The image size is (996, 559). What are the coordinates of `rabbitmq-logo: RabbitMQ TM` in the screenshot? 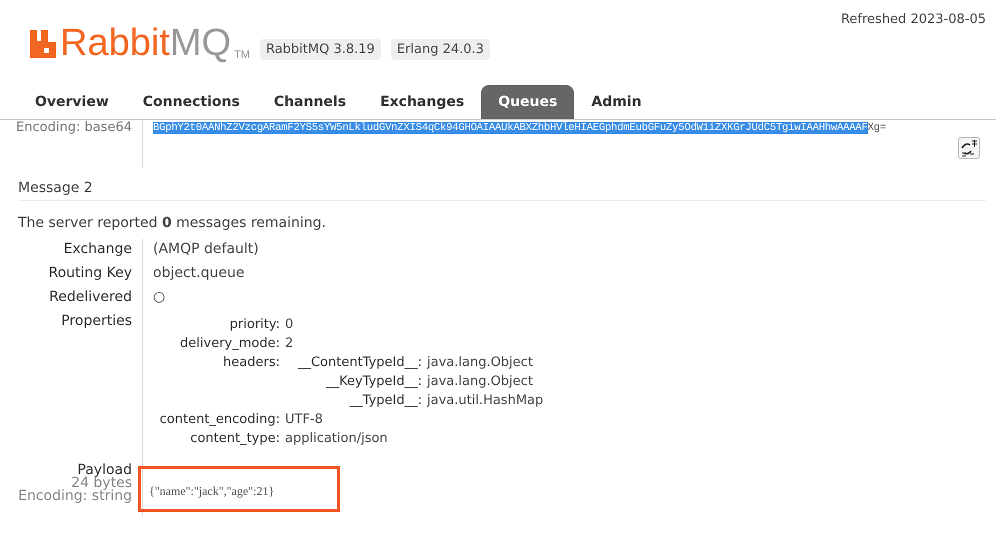 It's located at (140, 43).